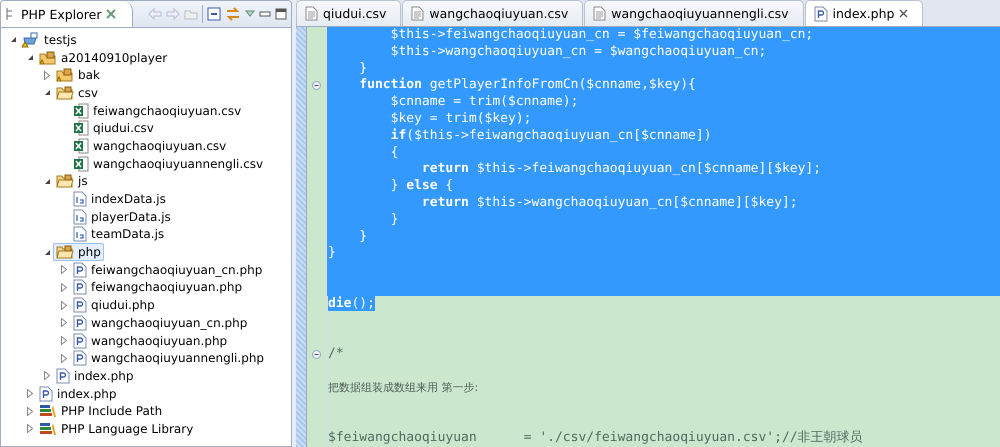 The height and width of the screenshot is (447, 1000). I want to click on tree-item: feiwangchaoqiuyuan.php, so click(158, 287).